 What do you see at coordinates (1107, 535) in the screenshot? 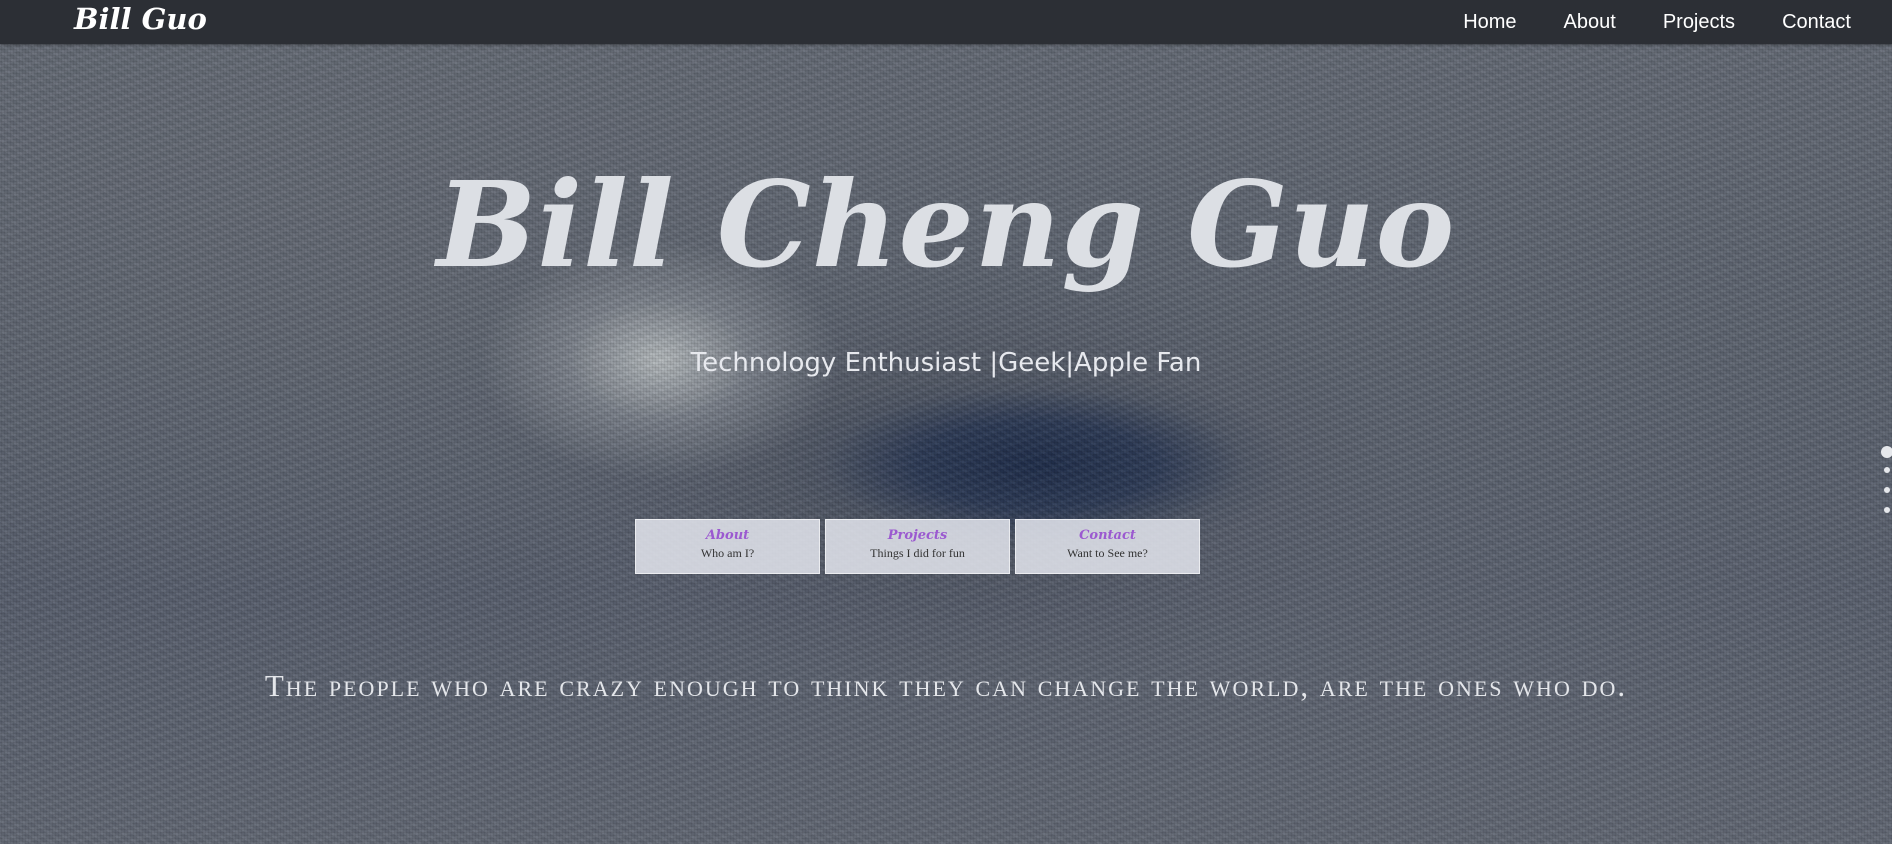
I see `contact-card-title: Contact` at bounding box center [1107, 535].